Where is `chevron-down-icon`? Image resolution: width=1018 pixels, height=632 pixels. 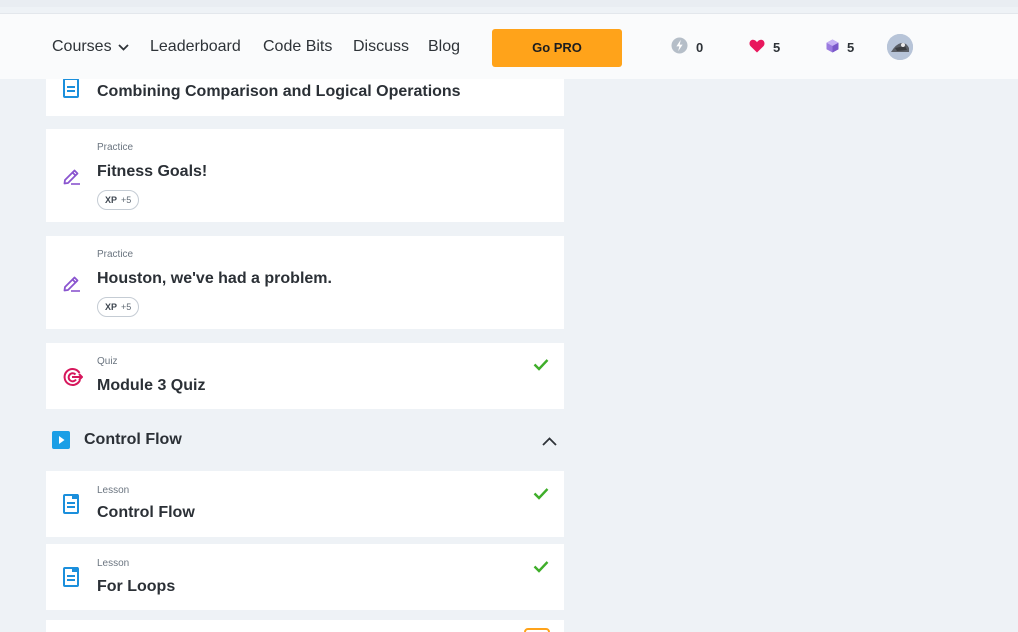 chevron-down-icon is located at coordinates (123, 47).